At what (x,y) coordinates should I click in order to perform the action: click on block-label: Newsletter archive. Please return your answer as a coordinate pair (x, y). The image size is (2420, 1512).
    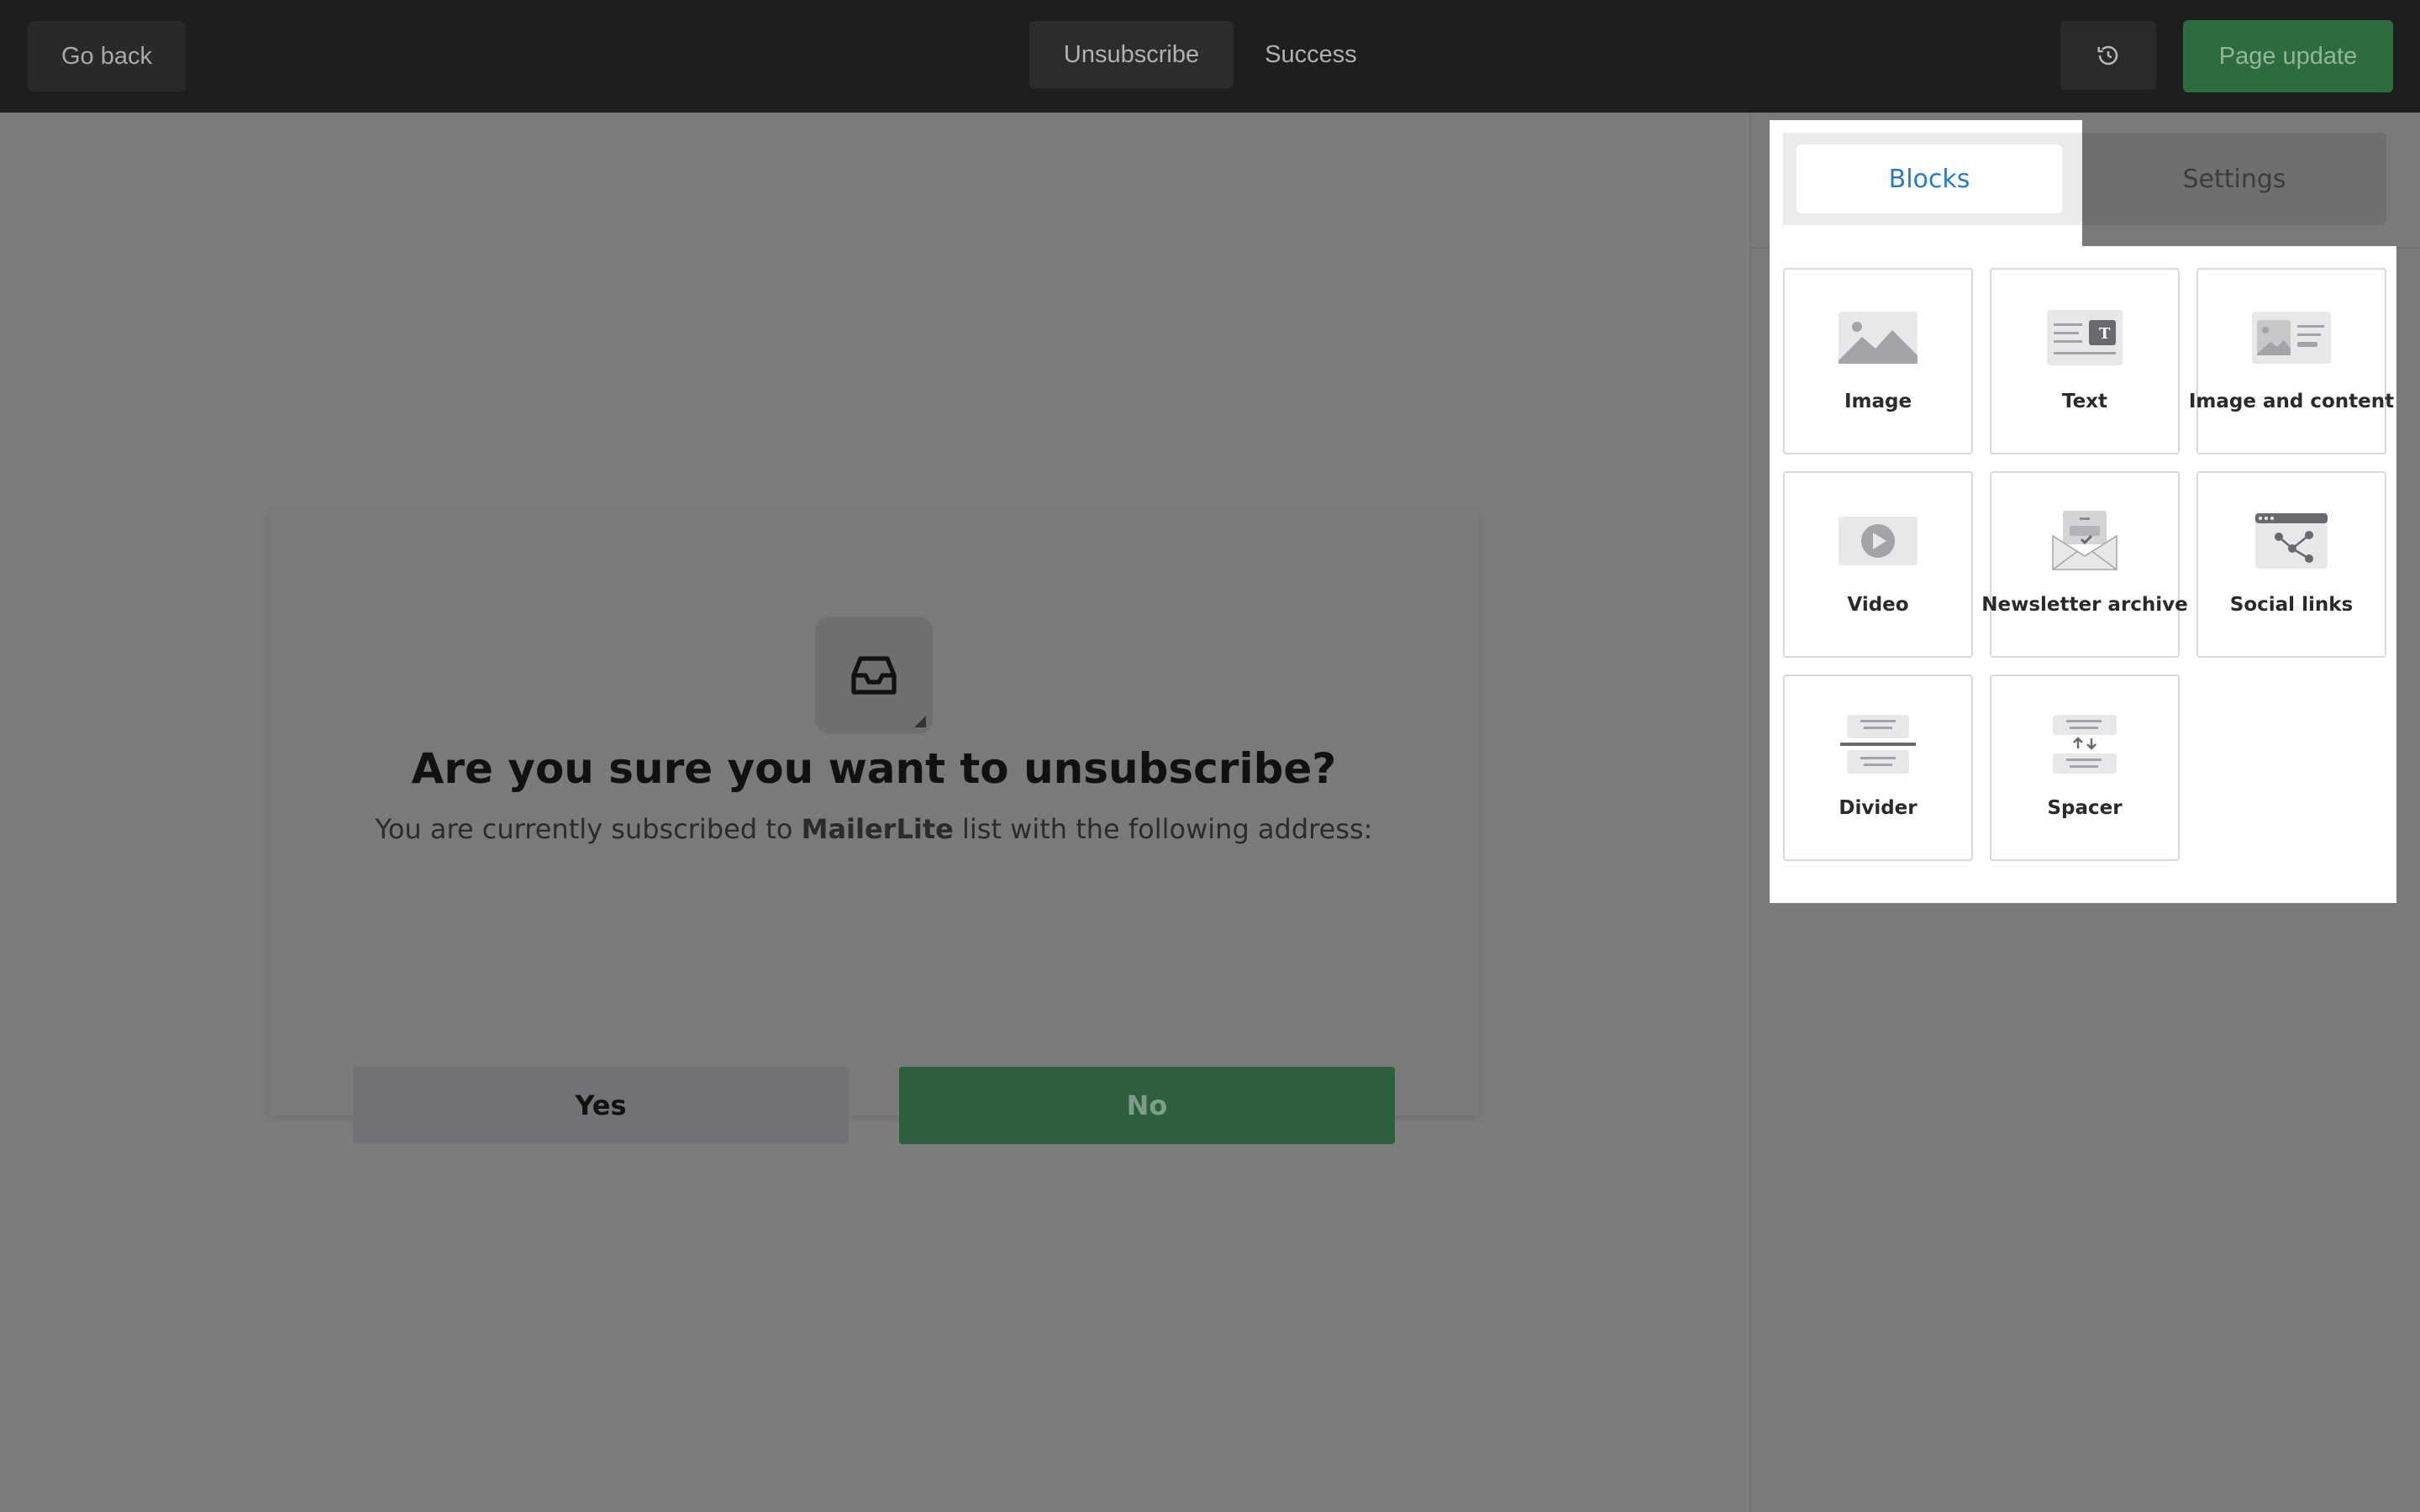
    Looking at the image, I should click on (2085, 605).